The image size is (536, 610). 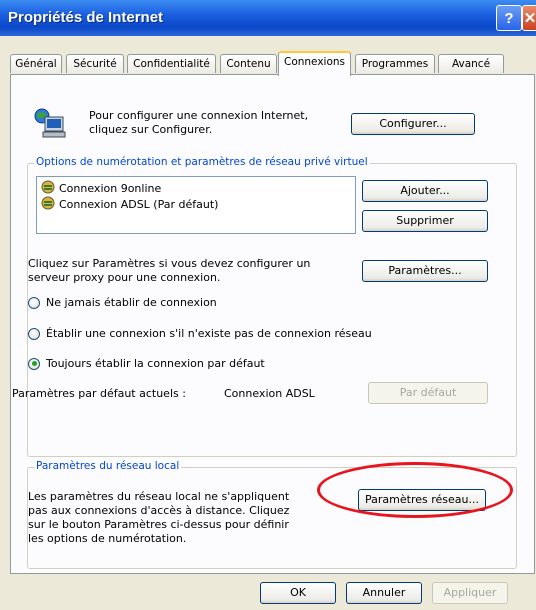 What do you see at coordinates (199, 115) in the screenshot?
I see `setup-text-1: Pour configurer une connexion Internet,` at bounding box center [199, 115].